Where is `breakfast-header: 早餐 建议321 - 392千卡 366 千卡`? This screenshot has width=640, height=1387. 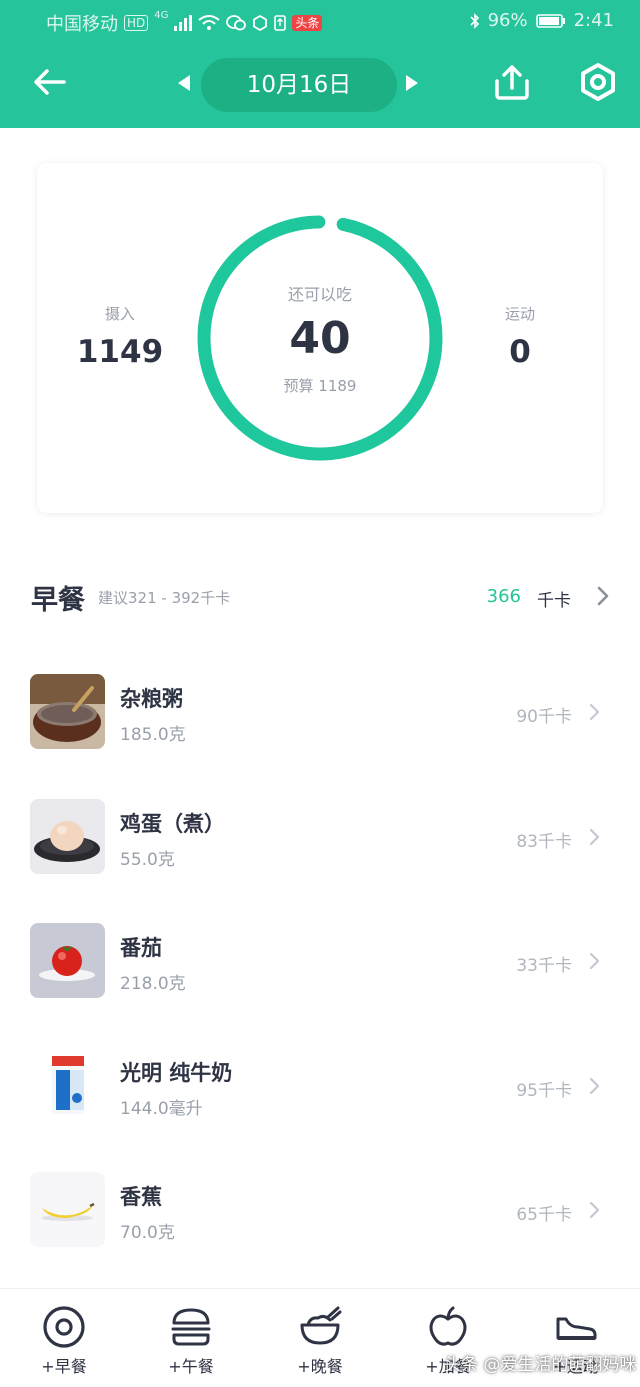 breakfast-header: 早餐 建议321 - 392千卡 366 千卡 is located at coordinates (321, 598).